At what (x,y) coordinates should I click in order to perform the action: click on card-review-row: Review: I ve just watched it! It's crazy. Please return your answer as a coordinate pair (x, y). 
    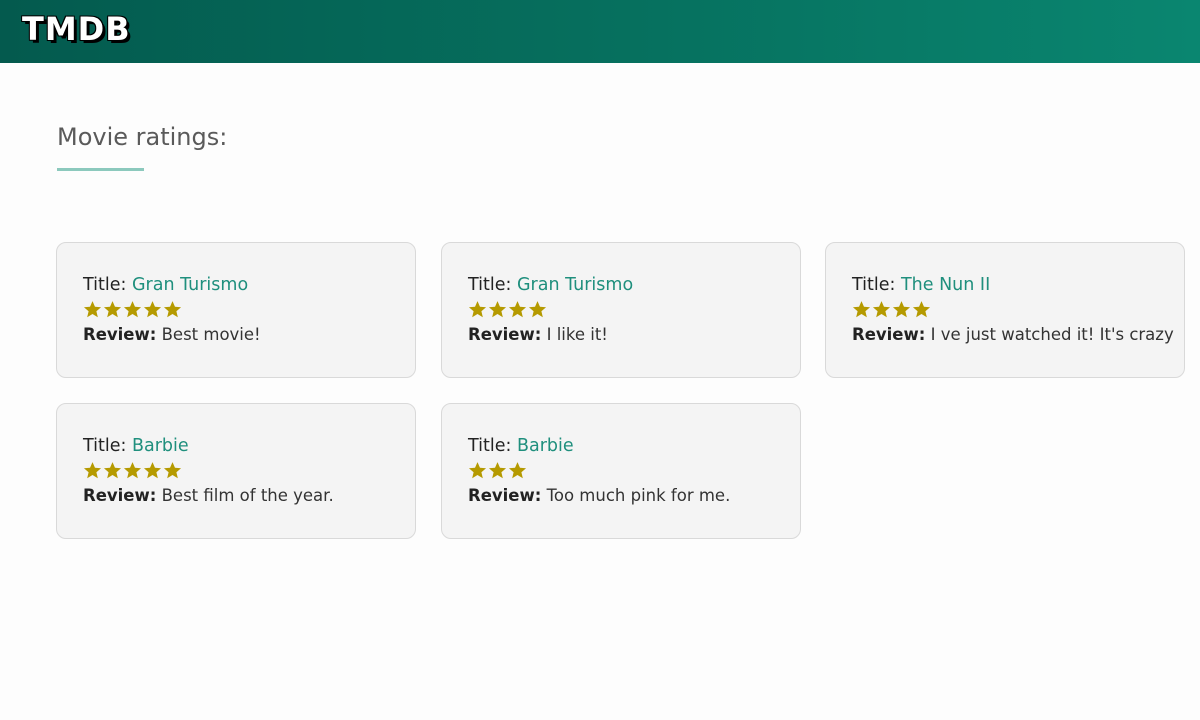
    Looking at the image, I should click on (1013, 335).